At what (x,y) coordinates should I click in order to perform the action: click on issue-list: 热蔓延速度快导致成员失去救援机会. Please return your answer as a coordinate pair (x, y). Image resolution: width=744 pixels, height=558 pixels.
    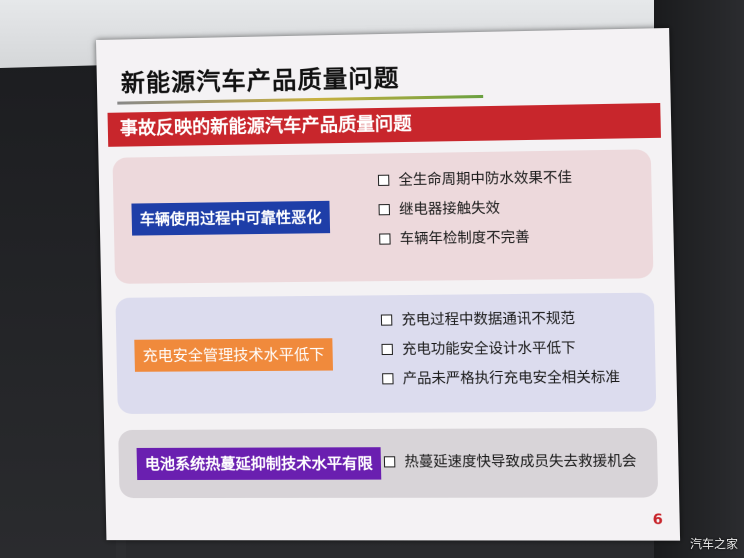
    Looking at the image, I should click on (510, 465).